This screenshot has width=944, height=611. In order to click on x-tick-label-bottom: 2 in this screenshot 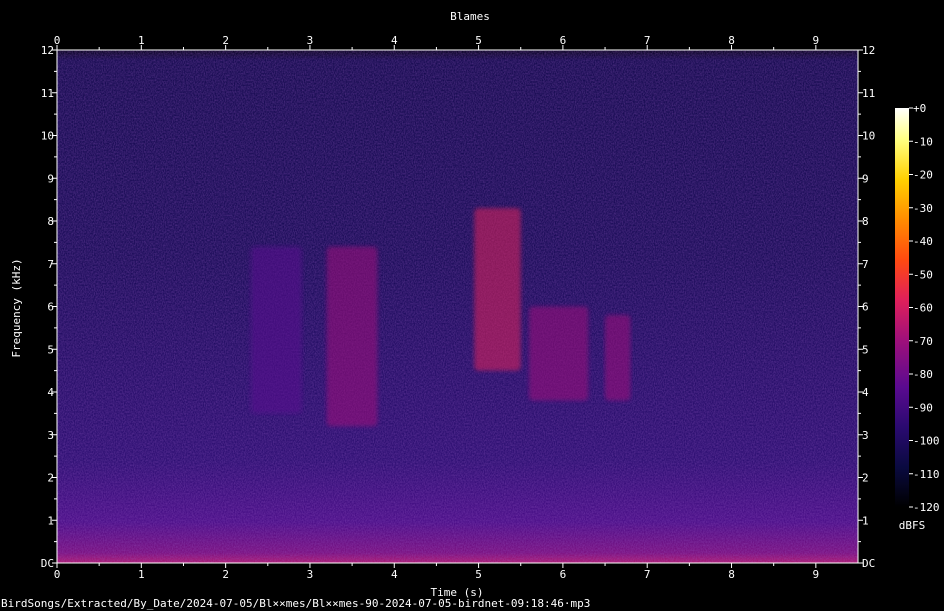, I will do `click(225, 574)`.